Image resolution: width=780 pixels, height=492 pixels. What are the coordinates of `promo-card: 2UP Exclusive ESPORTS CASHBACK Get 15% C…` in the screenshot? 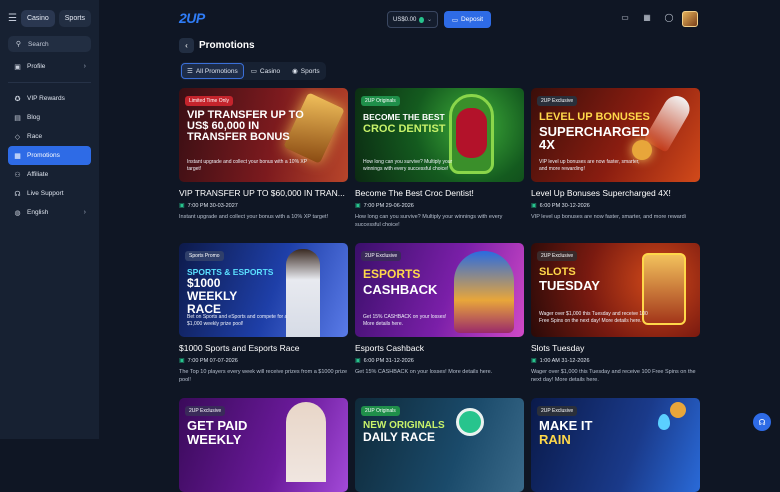 It's located at (439, 309).